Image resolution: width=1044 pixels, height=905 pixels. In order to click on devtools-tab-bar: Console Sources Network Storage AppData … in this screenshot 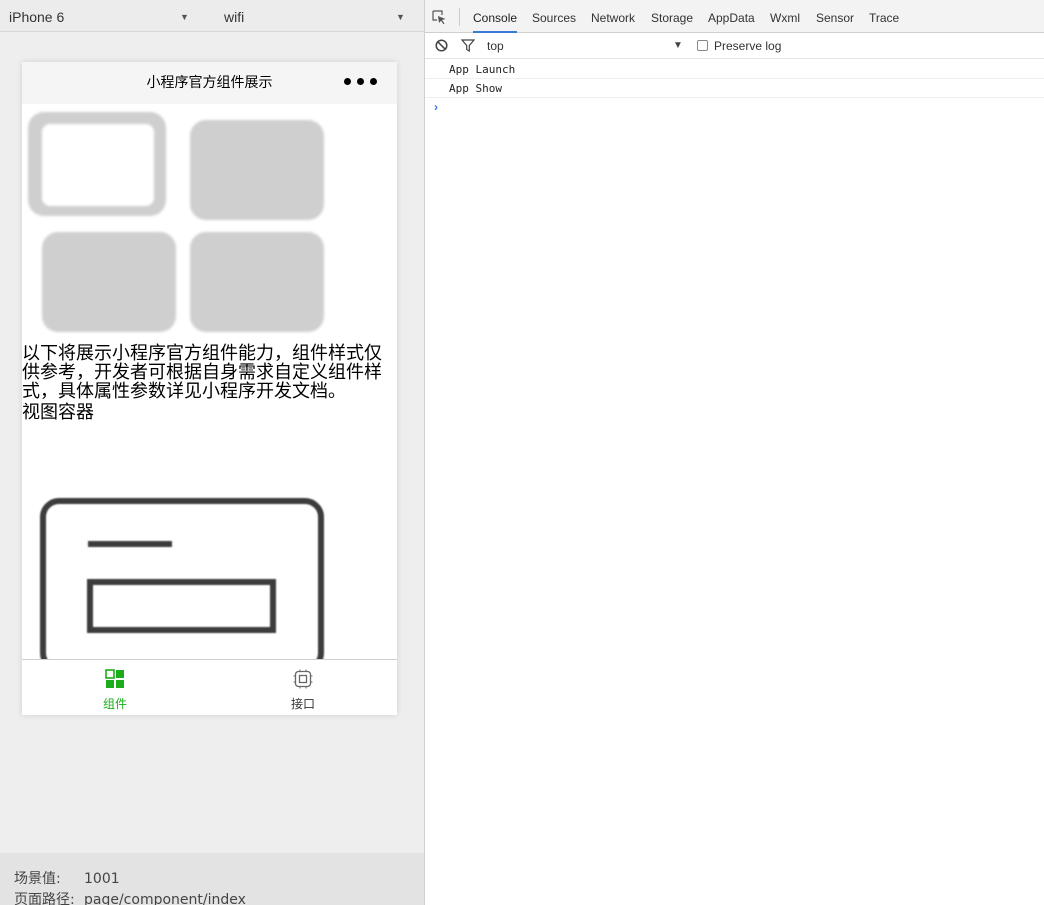, I will do `click(734, 16)`.